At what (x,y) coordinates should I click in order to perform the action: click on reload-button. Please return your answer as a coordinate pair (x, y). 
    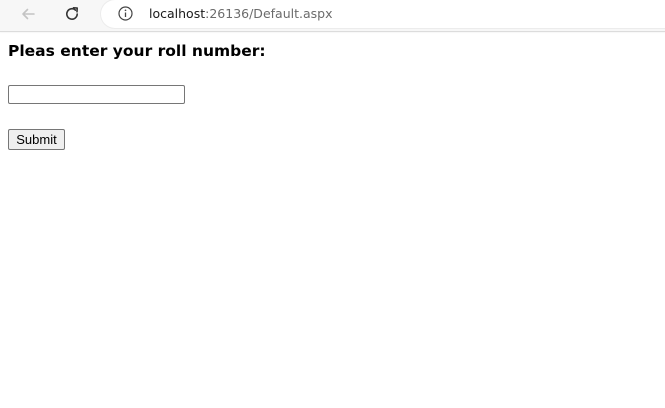
    Looking at the image, I should click on (72, 14).